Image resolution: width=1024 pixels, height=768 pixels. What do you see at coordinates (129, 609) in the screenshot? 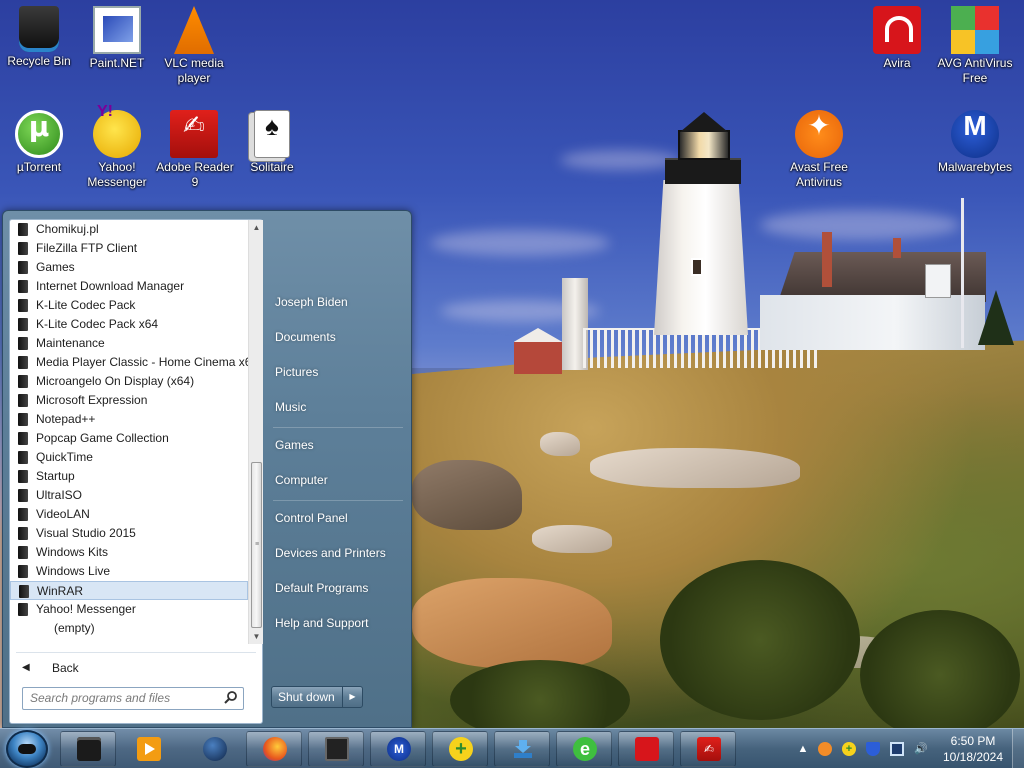
I see `program-folder-item: Yahoo! Messenger` at bounding box center [129, 609].